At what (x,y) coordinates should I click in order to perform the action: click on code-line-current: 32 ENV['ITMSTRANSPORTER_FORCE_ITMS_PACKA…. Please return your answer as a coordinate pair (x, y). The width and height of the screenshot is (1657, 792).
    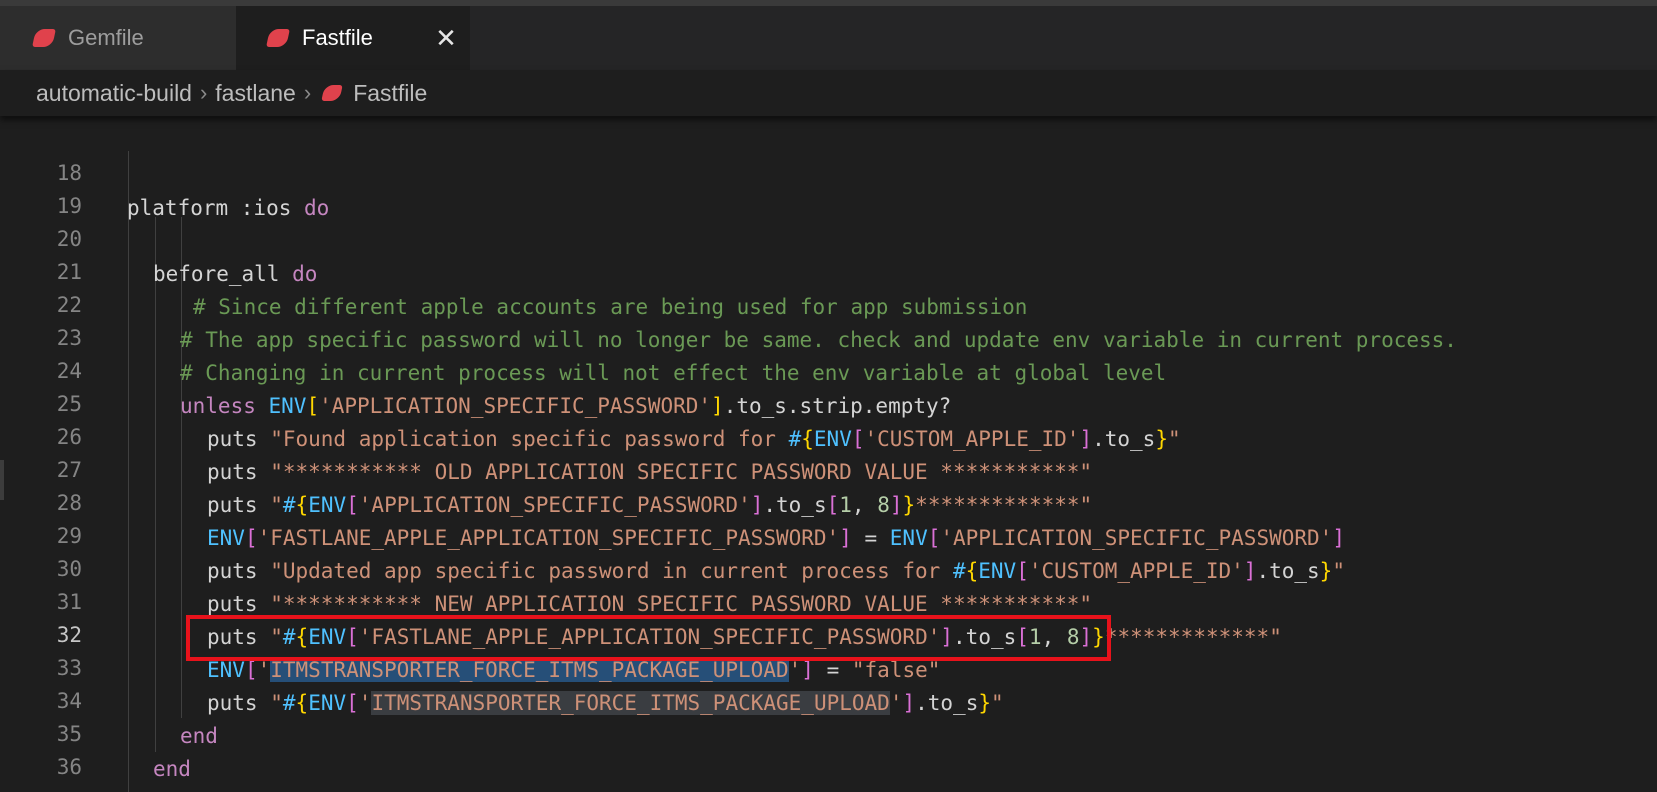
    Looking at the image, I should click on (828, 632).